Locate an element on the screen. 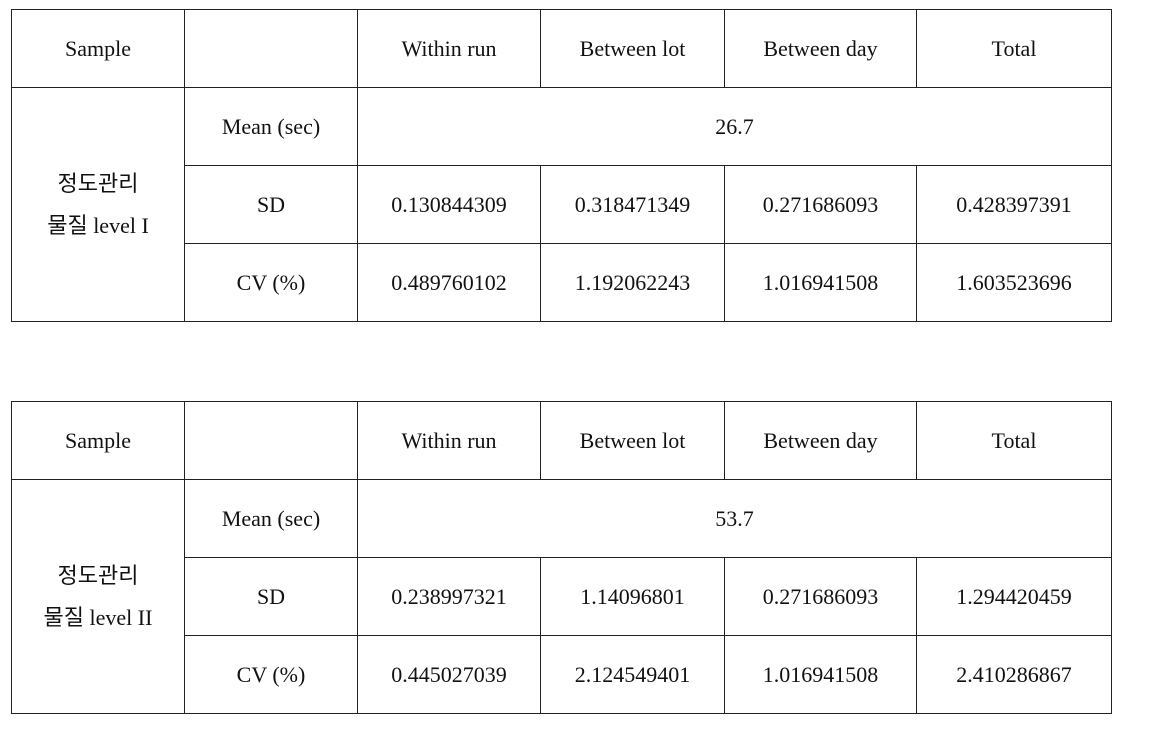 The image size is (1154, 737). sample-name-cell: 정도관리물질 level I is located at coordinates (98, 204).